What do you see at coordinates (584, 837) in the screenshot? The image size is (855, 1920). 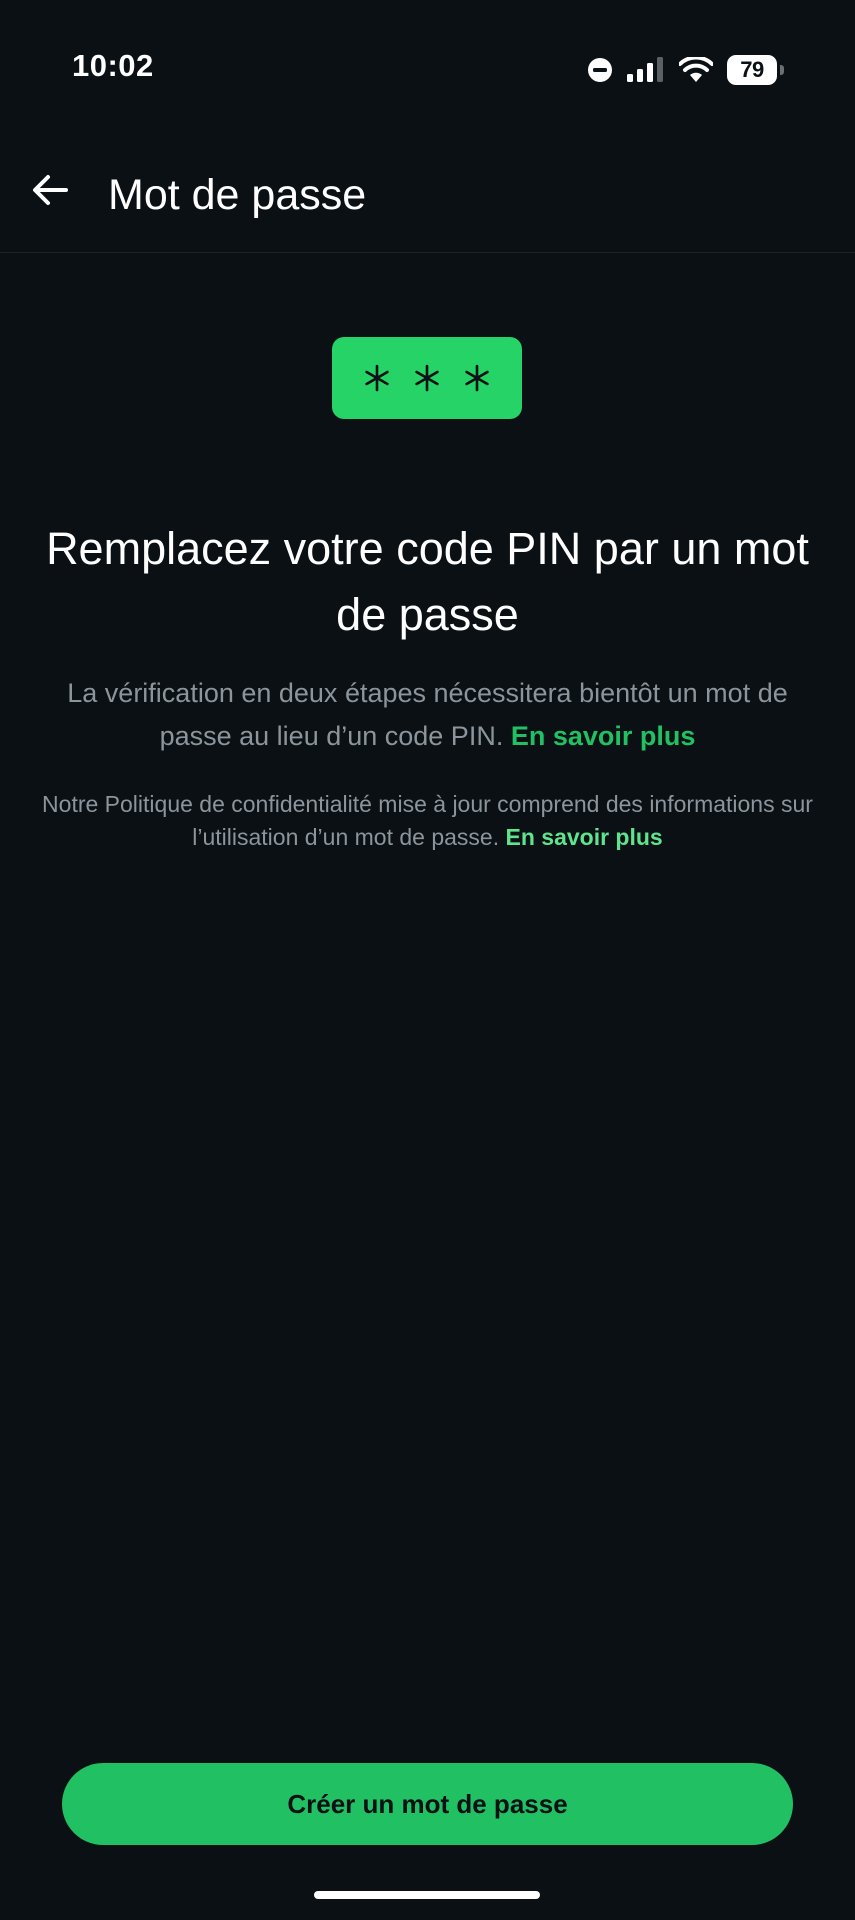 I see `policy-learn-more-link: En savoir plus` at bounding box center [584, 837].